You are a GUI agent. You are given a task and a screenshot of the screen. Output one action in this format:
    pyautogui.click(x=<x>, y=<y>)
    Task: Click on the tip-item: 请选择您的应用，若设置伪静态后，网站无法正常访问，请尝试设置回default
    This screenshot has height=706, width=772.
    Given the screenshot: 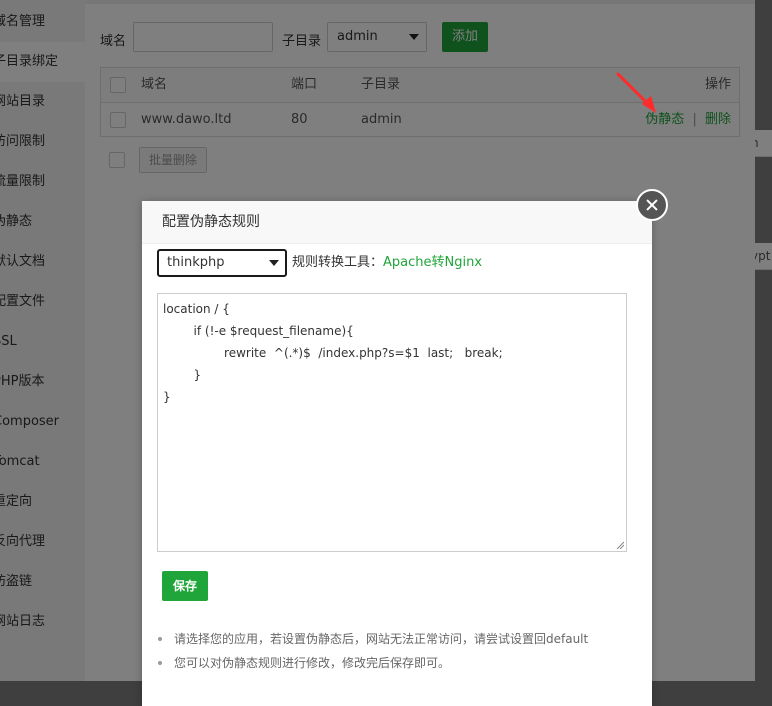 What is the action you would take?
    pyautogui.click(x=398, y=639)
    